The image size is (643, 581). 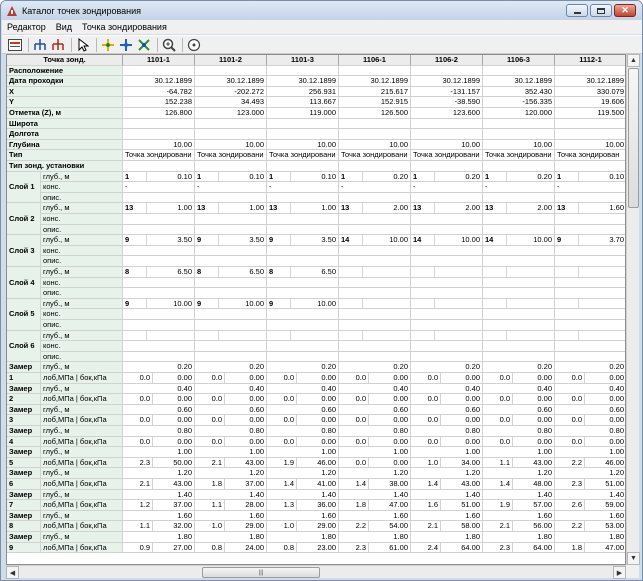 What do you see at coordinates (210, 484) in the screenshot?
I see `tip-resistance: 1.8` at bounding box center [210, 484].